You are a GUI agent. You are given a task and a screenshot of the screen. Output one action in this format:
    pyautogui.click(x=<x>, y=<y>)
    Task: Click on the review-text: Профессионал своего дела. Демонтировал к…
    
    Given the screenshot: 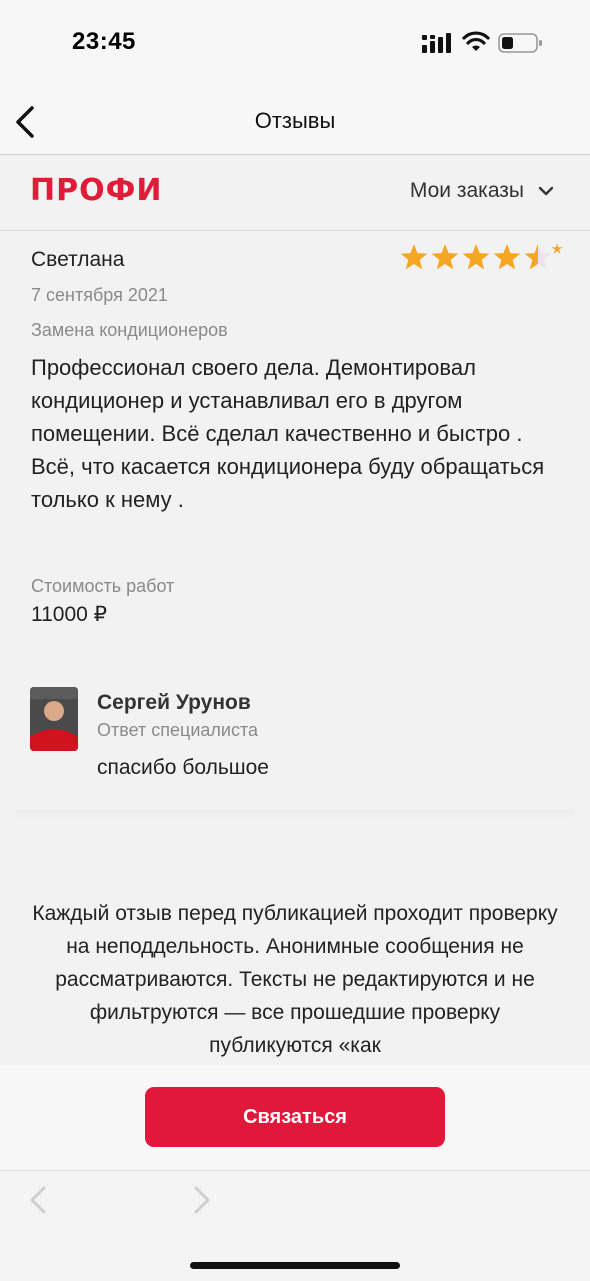 What is the action you would take?
    pyautogui.click(x=288, y=433)
    